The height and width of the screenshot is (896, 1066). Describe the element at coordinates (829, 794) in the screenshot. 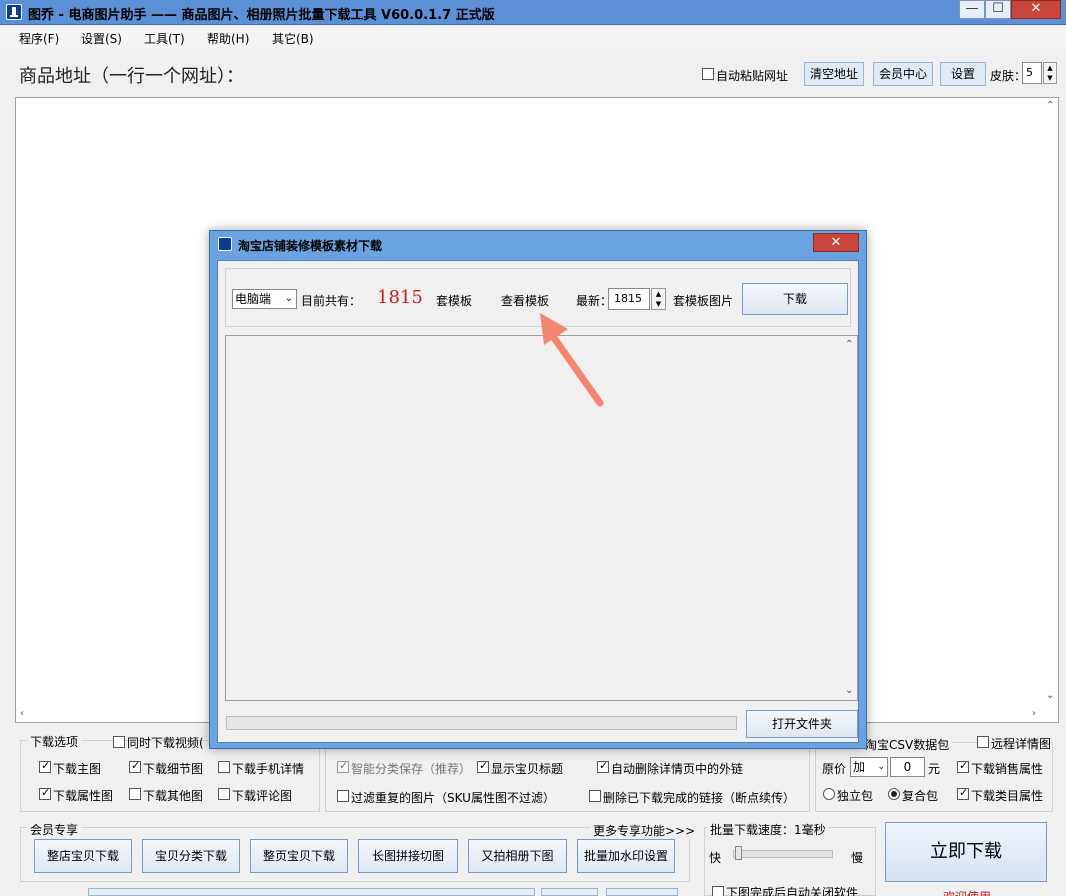

I see `independent-radio` at that location.